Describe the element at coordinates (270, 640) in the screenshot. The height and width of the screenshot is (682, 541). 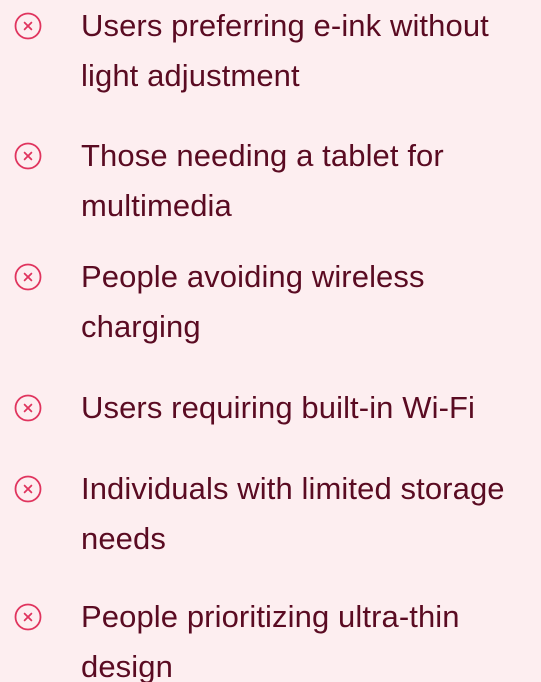
I see `list-item-label: People prioritizing ultra-thin design` at that location.